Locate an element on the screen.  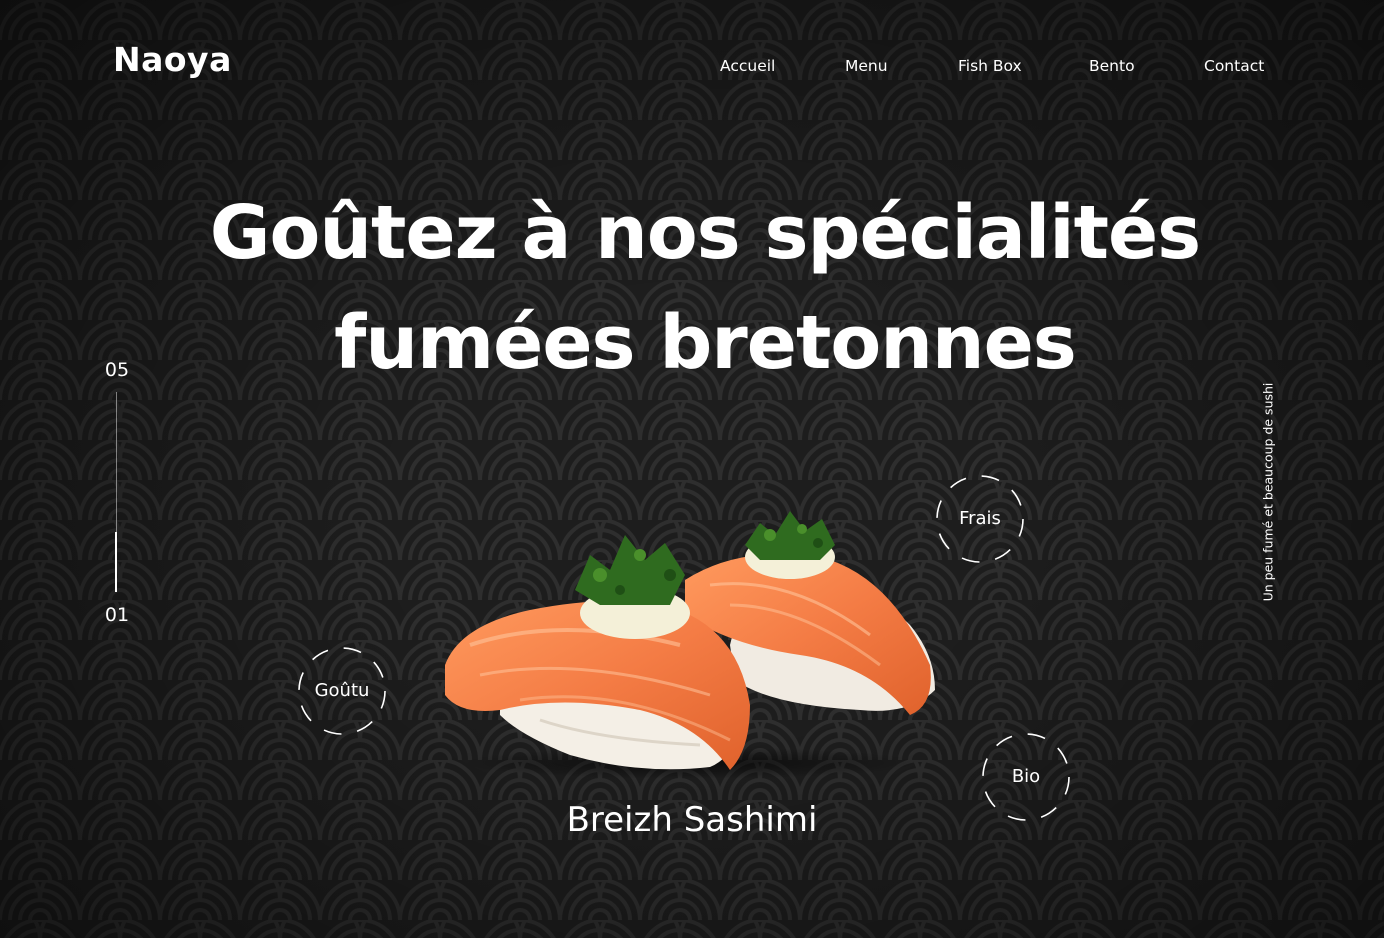
nav-link-accueil: Accueil is located at coordinates (747, 66).